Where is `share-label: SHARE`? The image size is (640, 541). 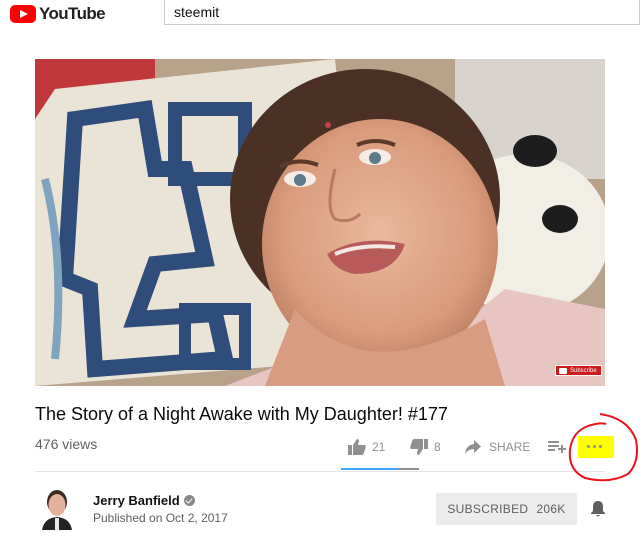 share-label: SHARE is located at coordinates (510, 447).